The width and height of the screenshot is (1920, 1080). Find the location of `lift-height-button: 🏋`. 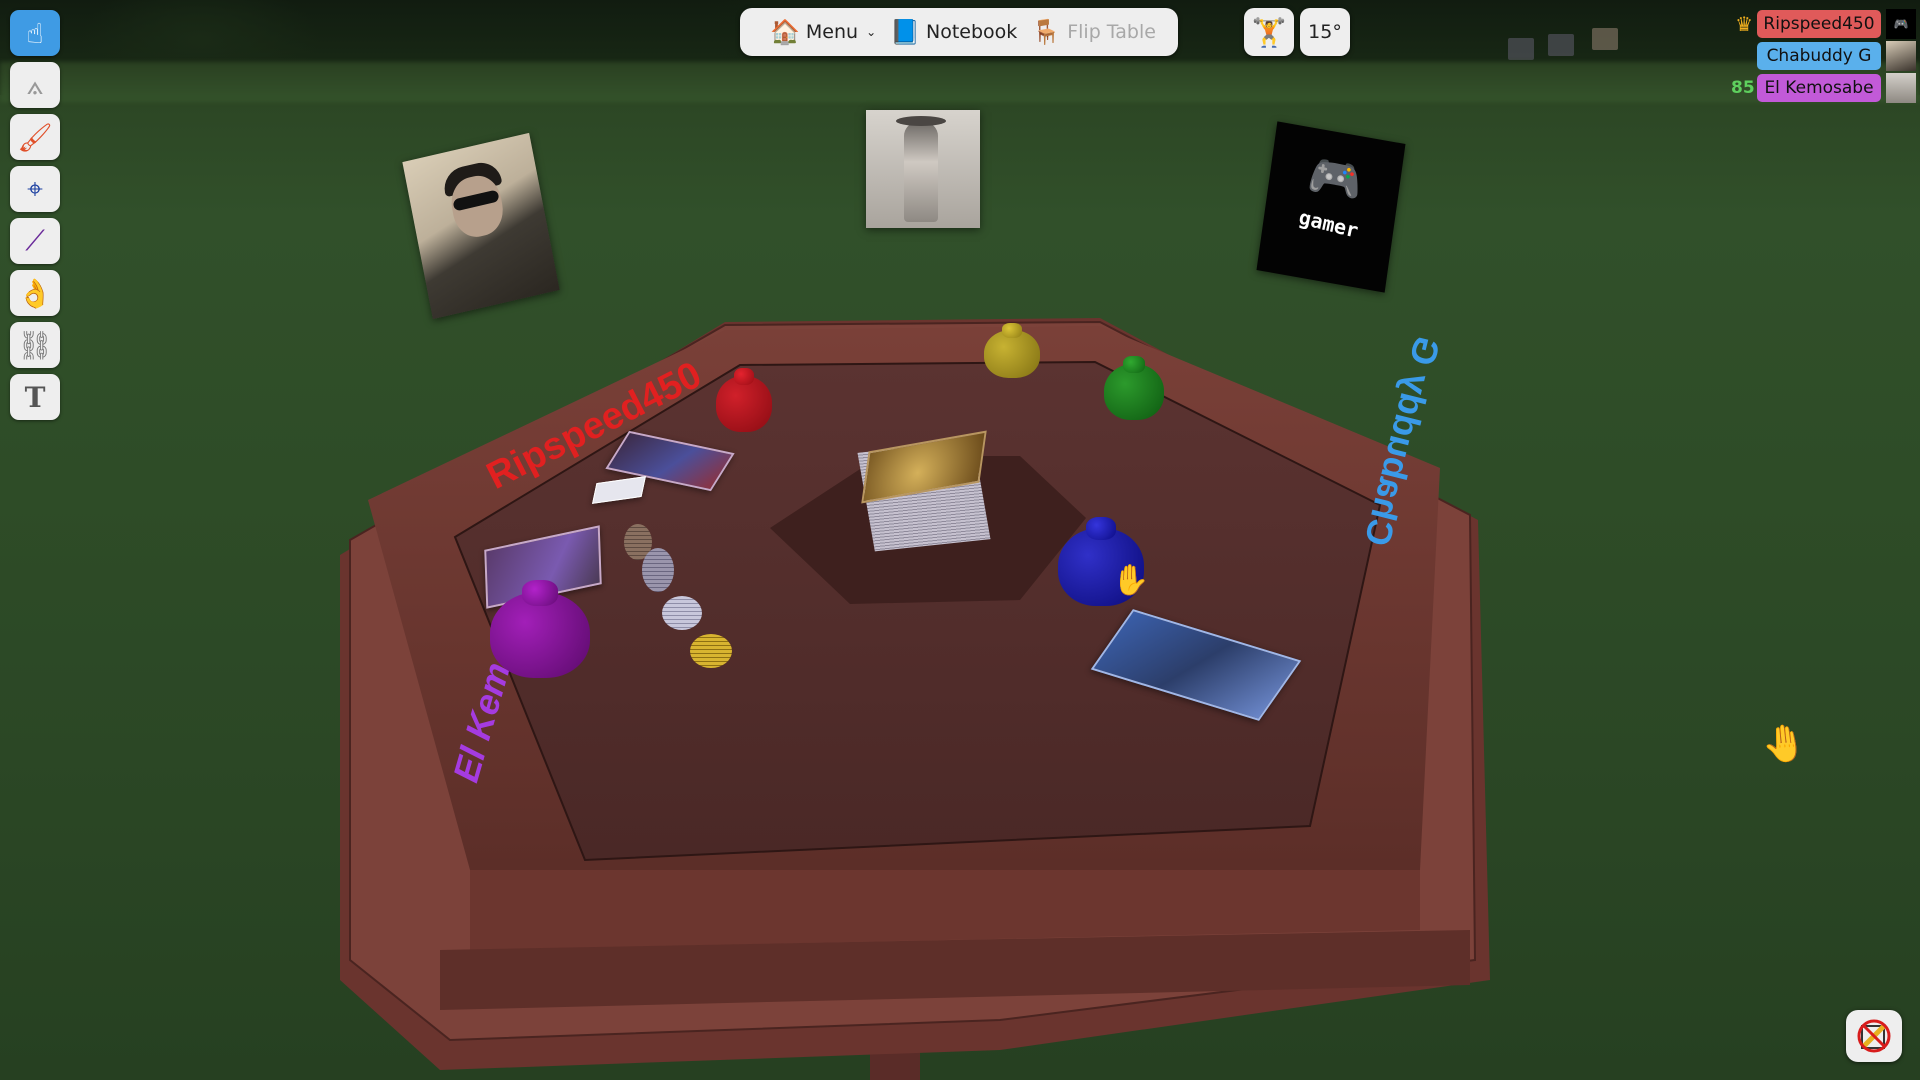

lift-height-button: 🏋 is located at coordinates (1269, 32).